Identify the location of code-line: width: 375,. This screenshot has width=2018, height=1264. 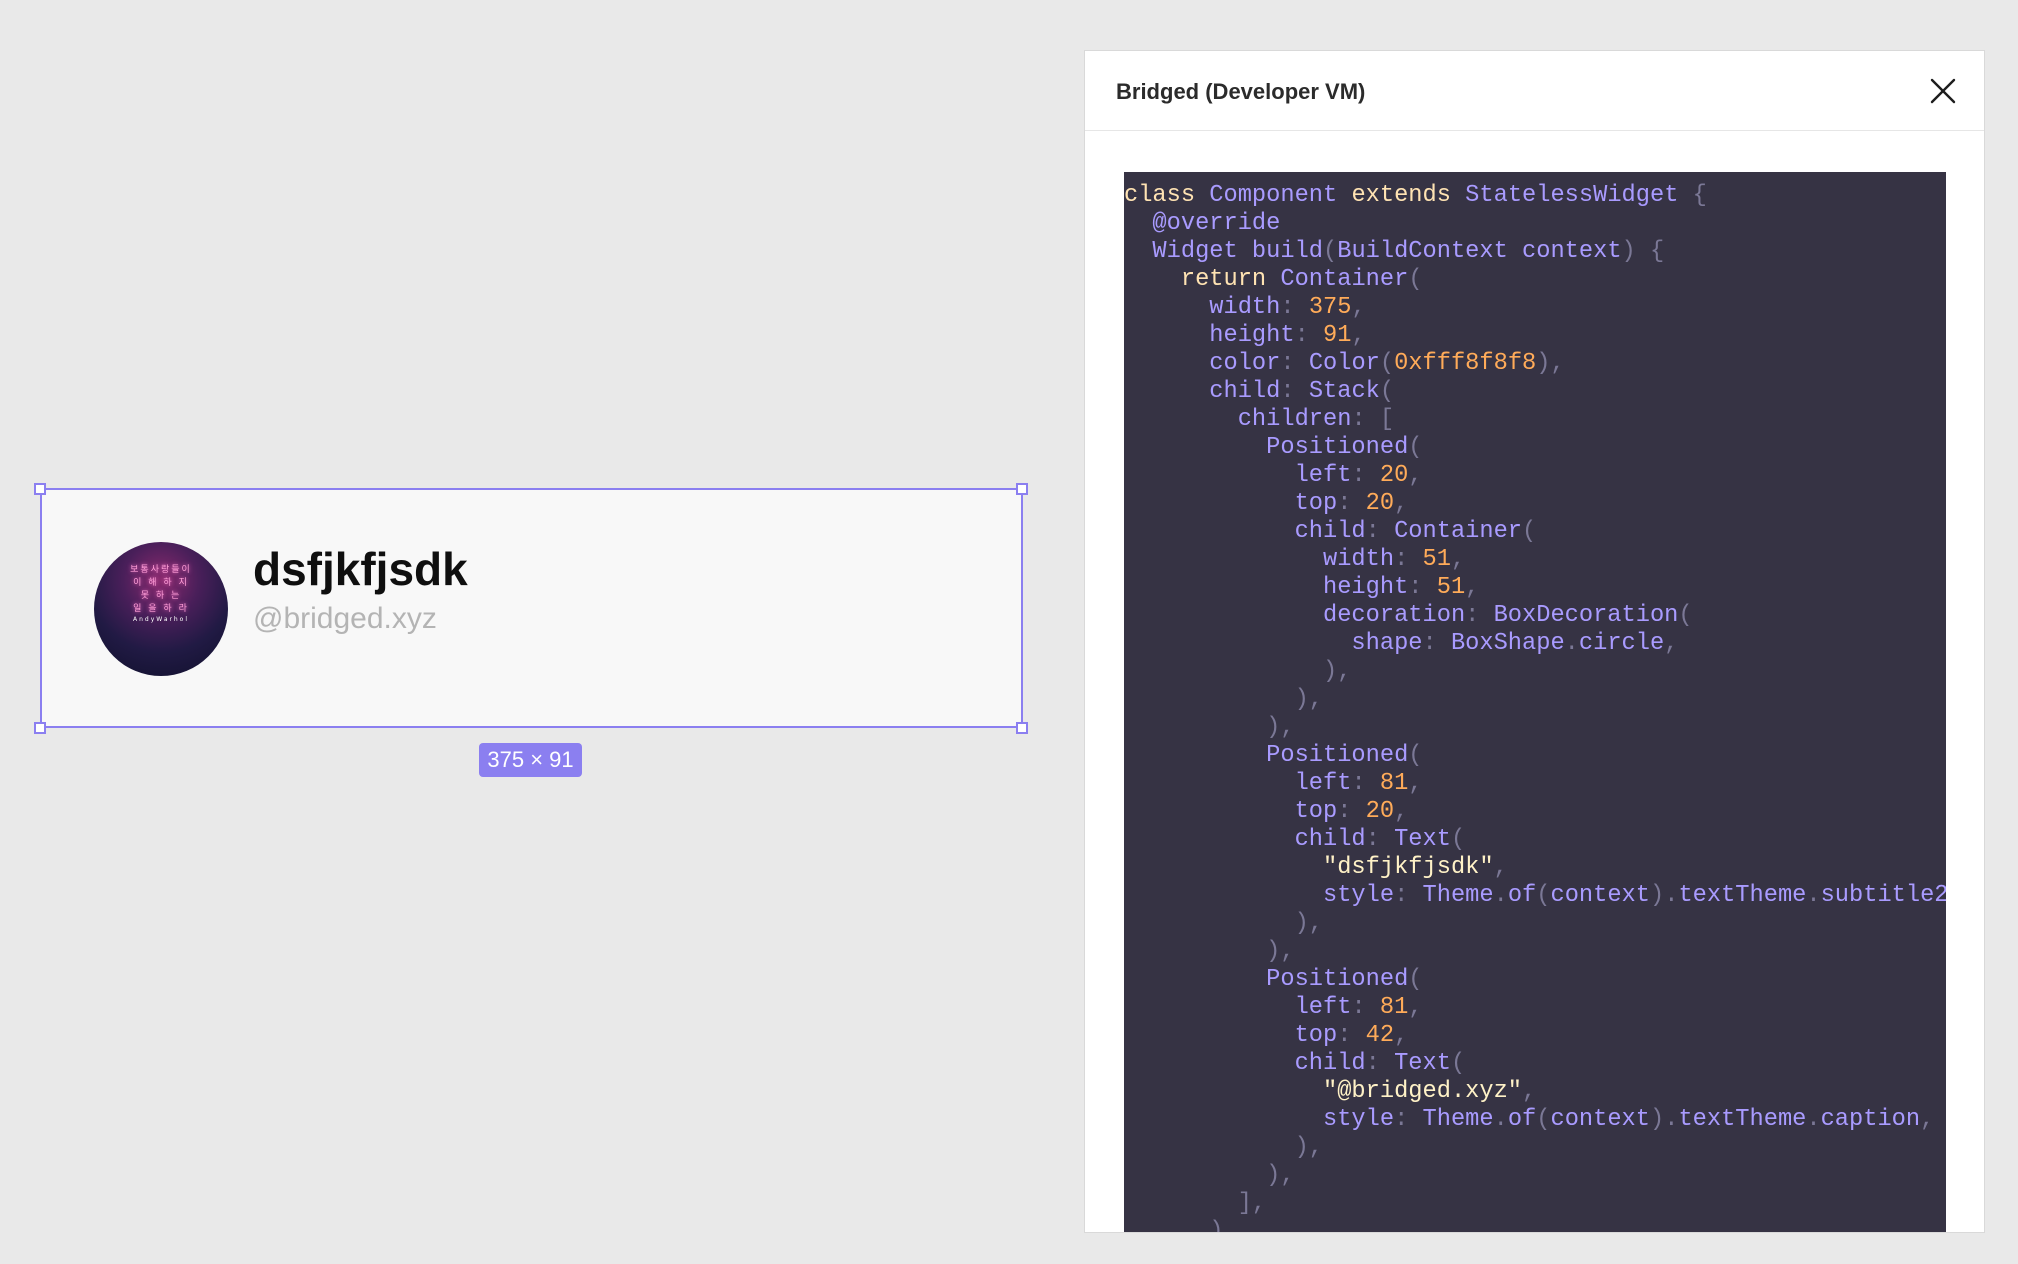
(1535, 308).